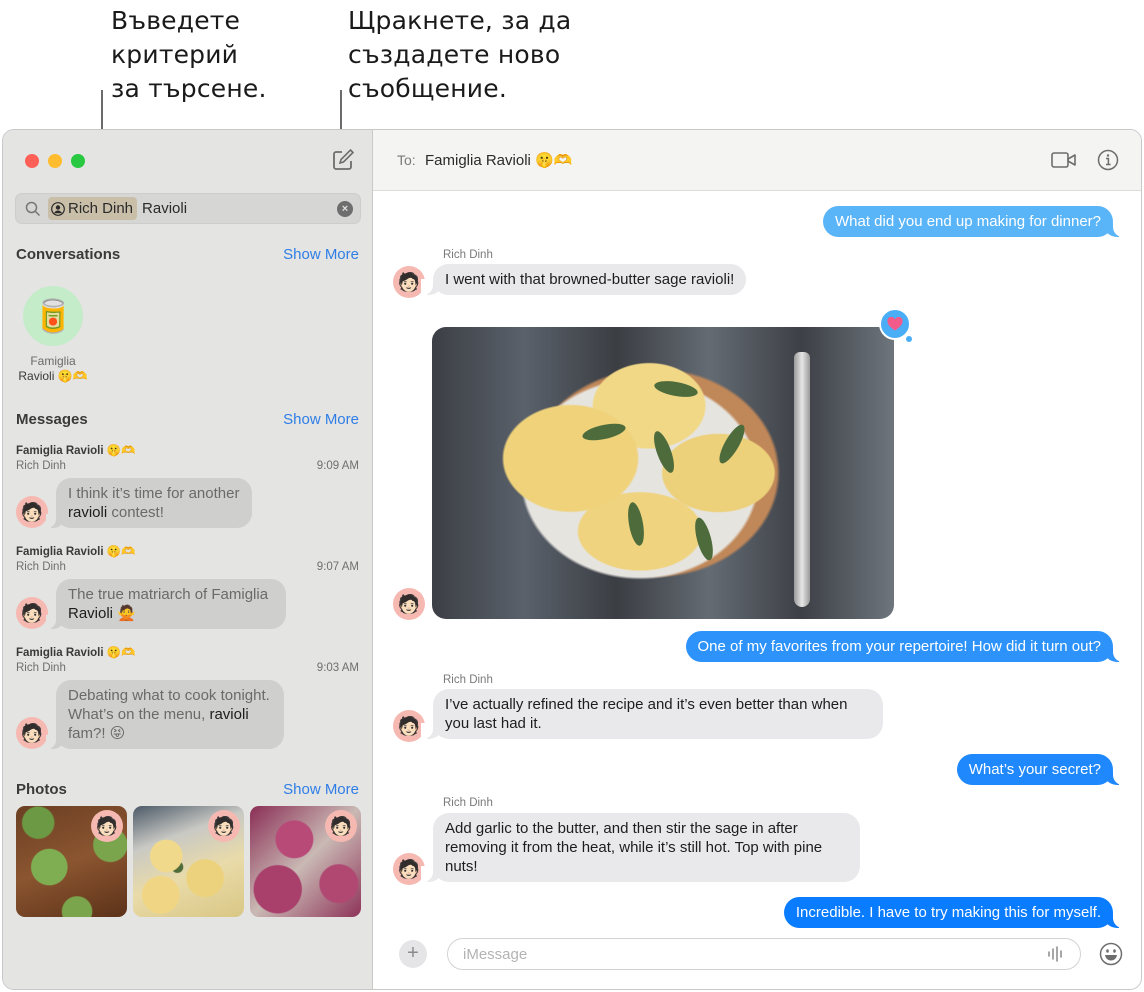 This screenshot has width=1144, height=992. I want to click on photo-attachment-ravioli, so click(663, 473).